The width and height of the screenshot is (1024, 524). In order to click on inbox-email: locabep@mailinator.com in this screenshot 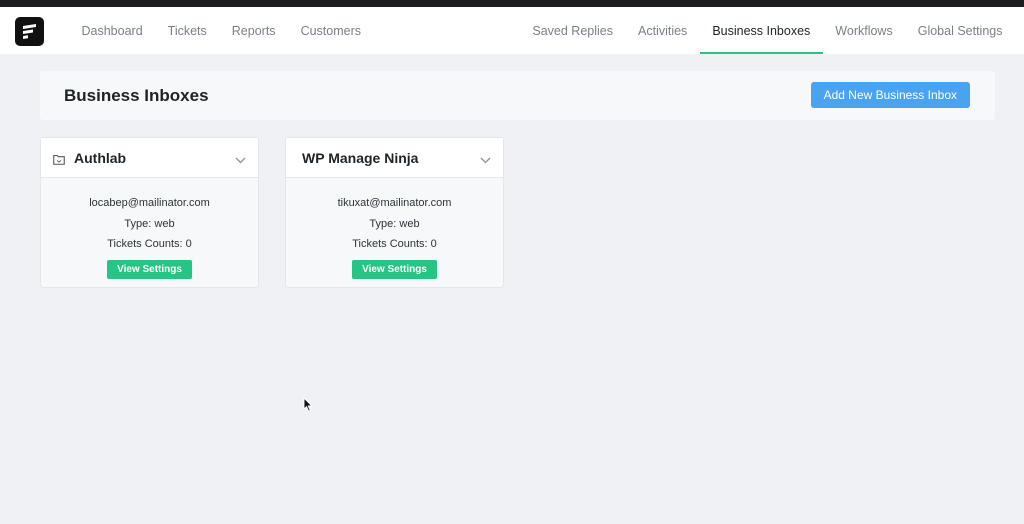, I will do `click(149, 203)`.